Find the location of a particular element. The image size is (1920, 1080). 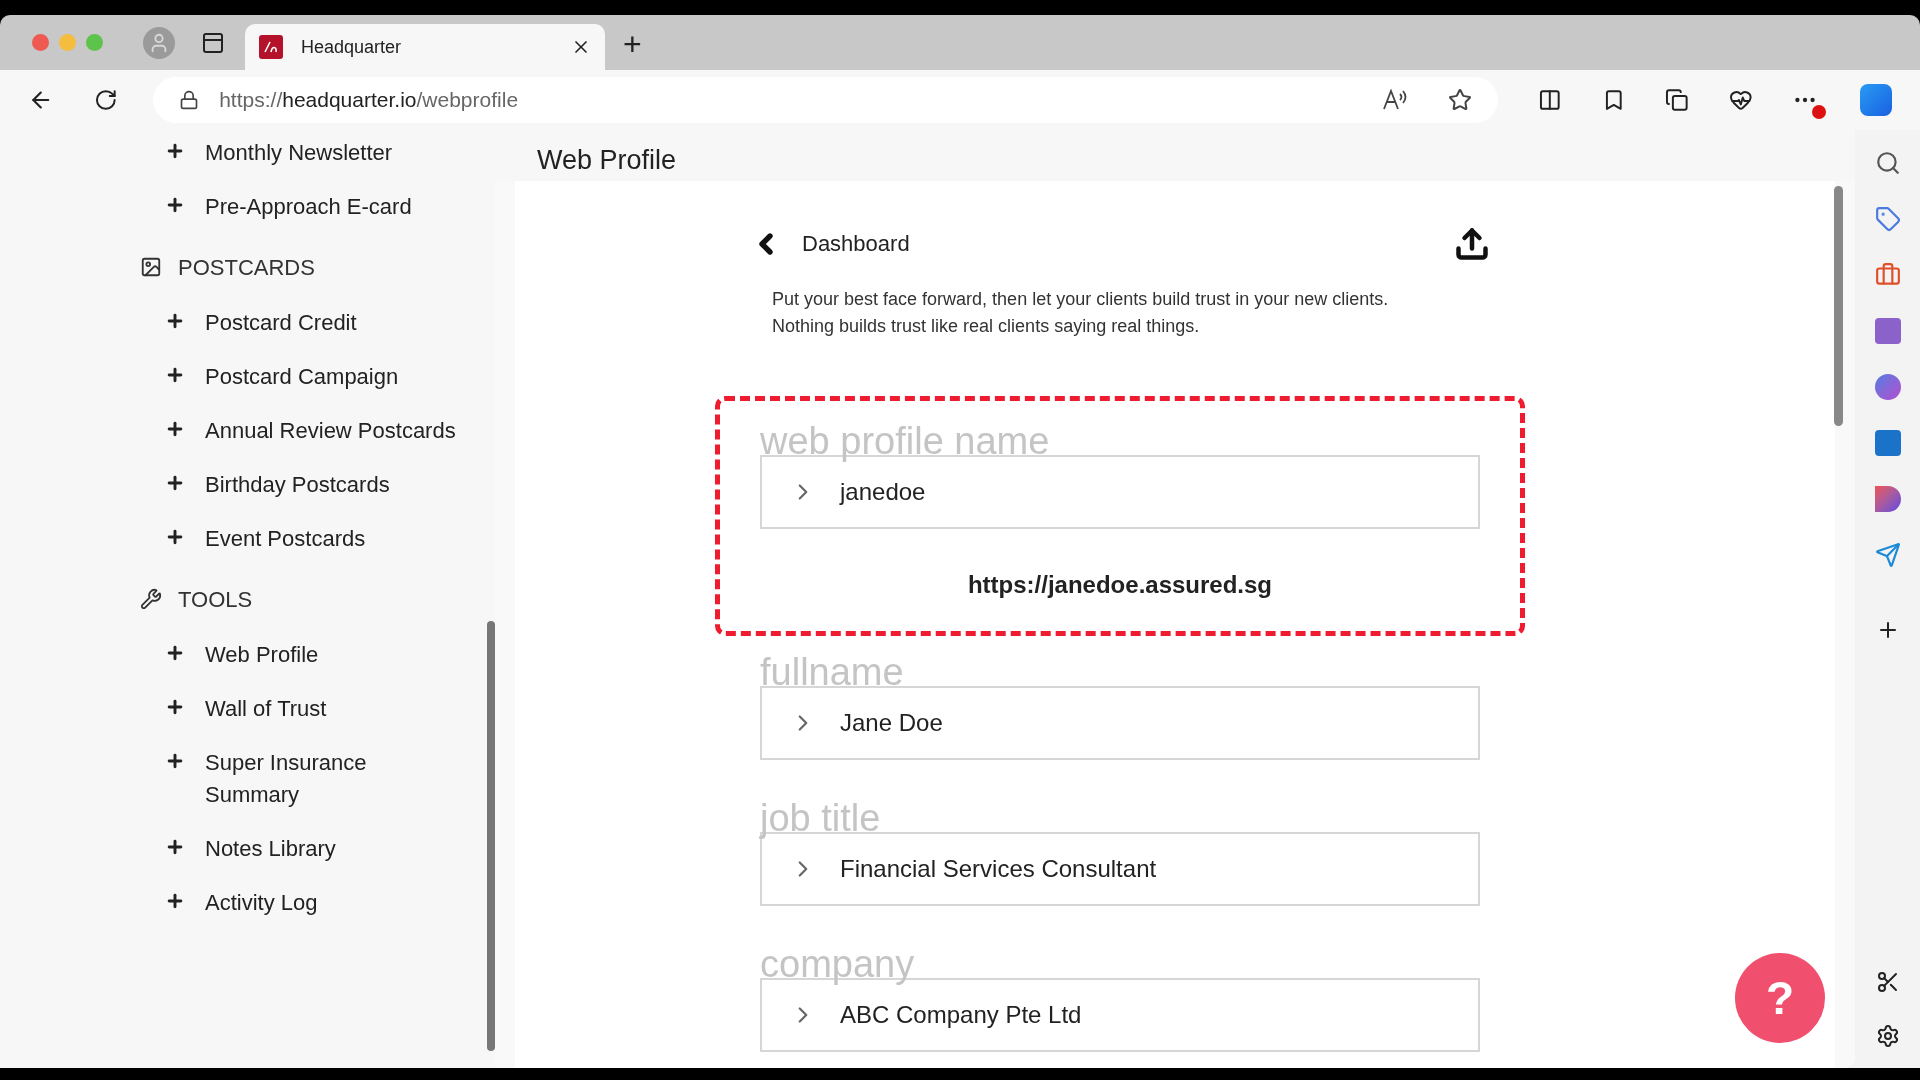

section-heading: POSTCARDS is located at coordinates (246, 267).